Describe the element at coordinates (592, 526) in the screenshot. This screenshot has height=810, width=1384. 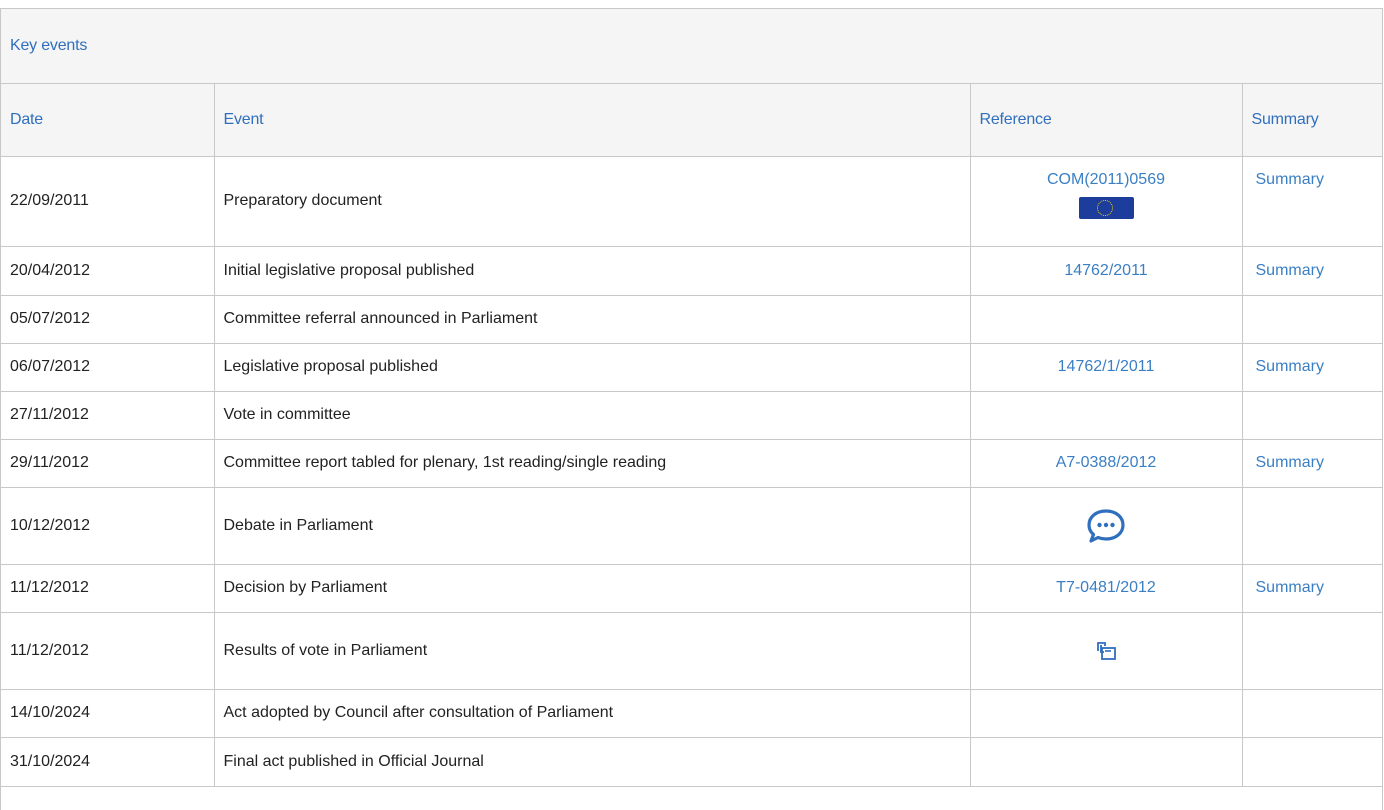
I see `event-cell: Debate in Parliament` at that location.